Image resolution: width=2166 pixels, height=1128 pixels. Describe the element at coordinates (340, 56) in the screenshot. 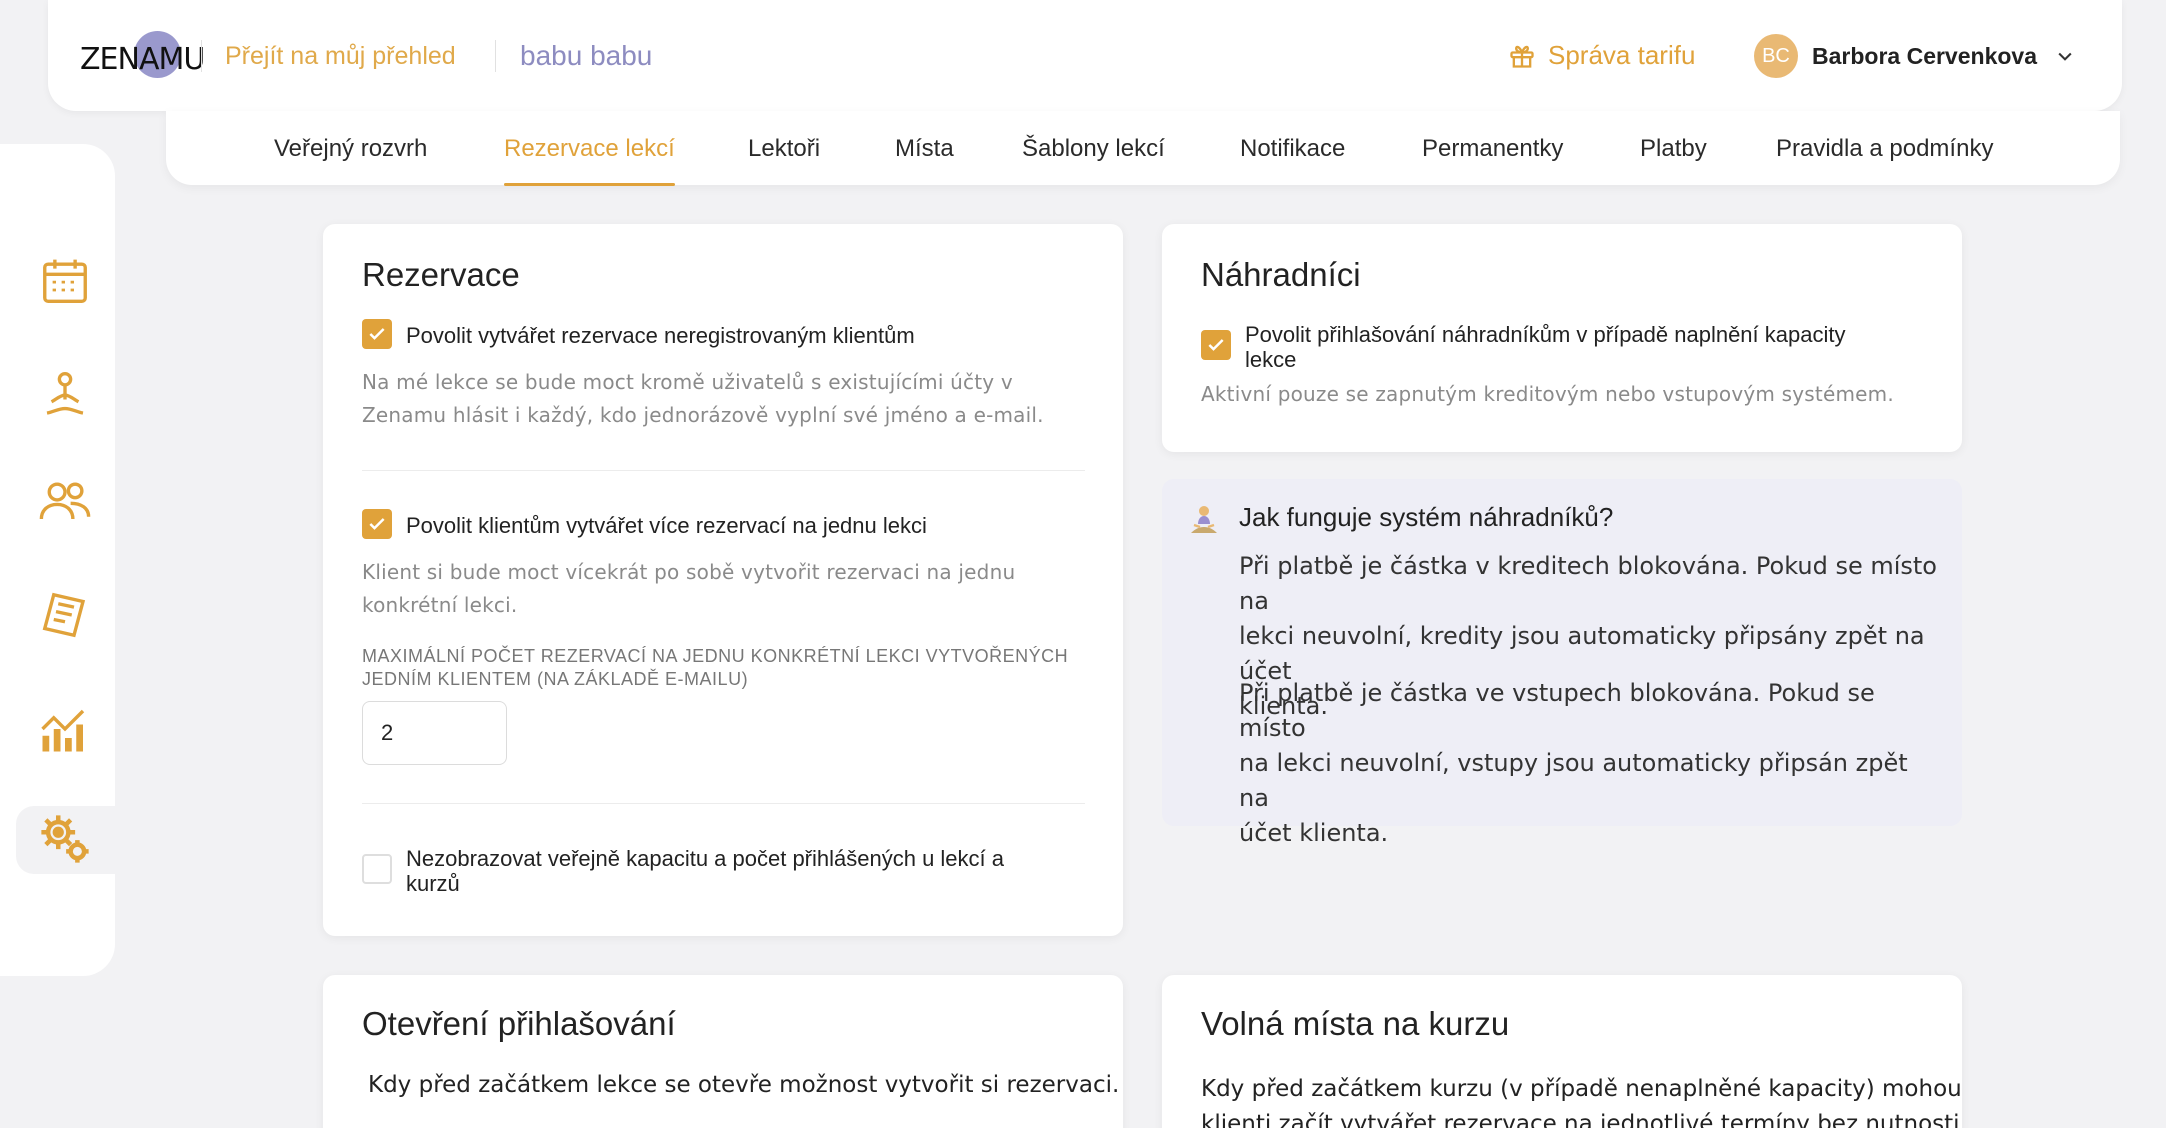

I see `overview-link: Přejít na můj přehled` at that location.